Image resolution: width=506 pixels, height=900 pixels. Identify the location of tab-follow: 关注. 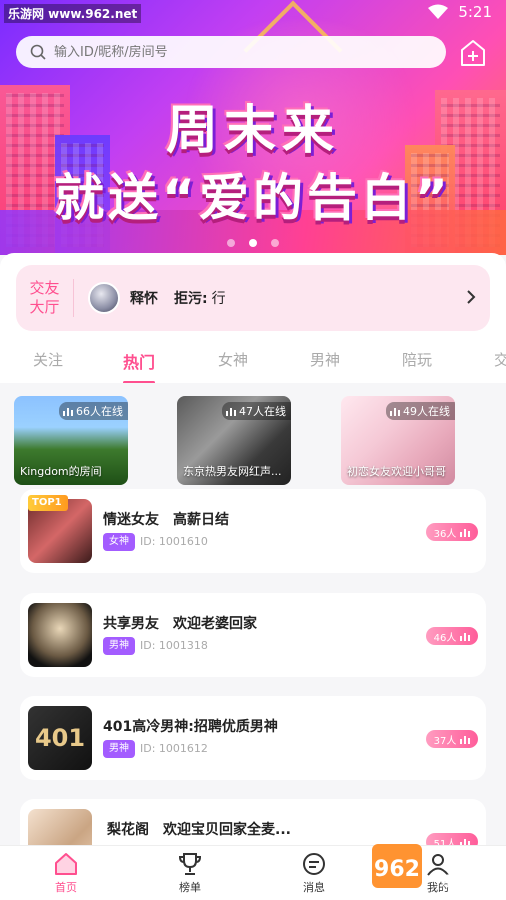
(48, 359).